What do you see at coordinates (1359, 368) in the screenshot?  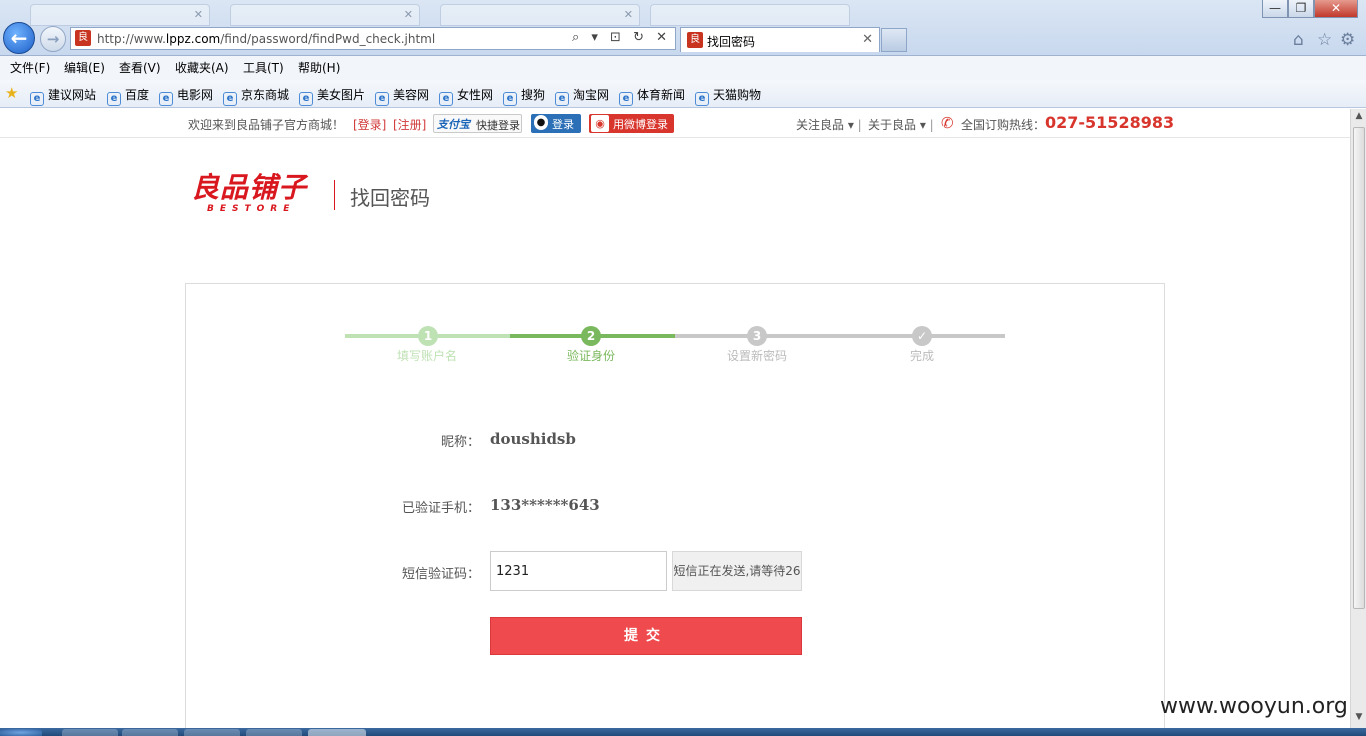 I see `scrollbar-thumb` at bounding box center [1359, 368].